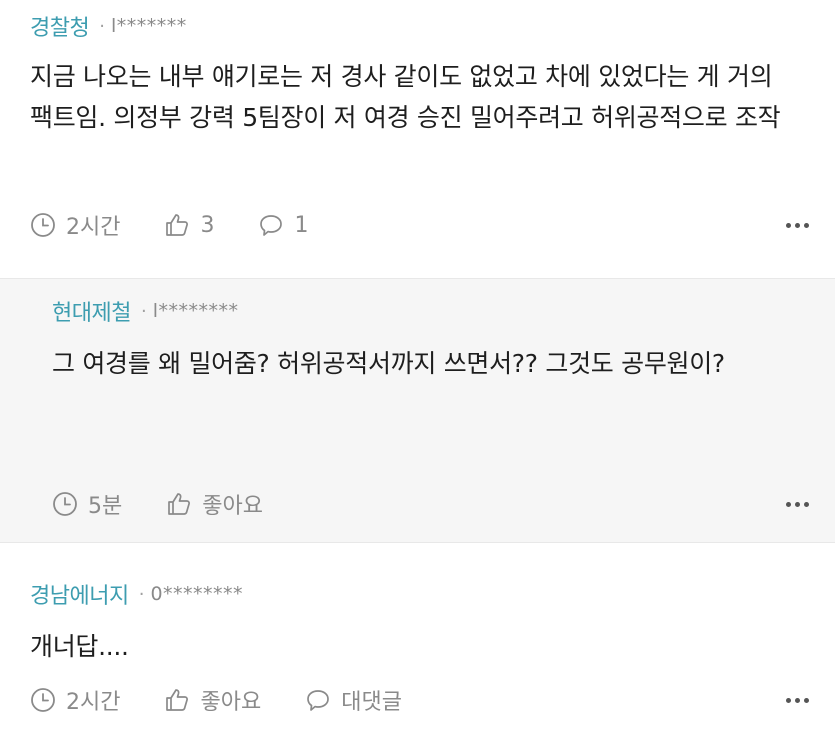 Image resolution: width=835 pixels, height=740 pixels. Describe the element at coordinates (371, 702) in the screenshot. I see `reply-label: 대댓글` at that location.